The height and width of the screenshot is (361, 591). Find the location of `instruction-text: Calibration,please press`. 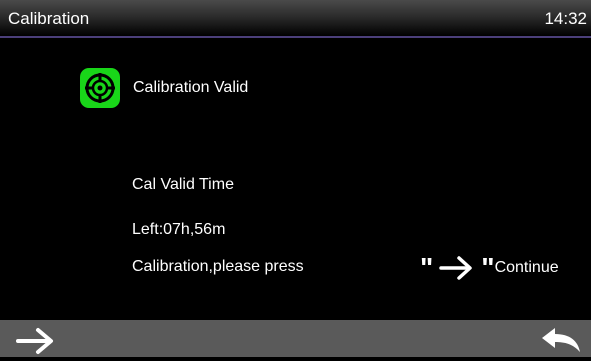

instruction-text: Calibration,please press is located at coordinates (218, 266).